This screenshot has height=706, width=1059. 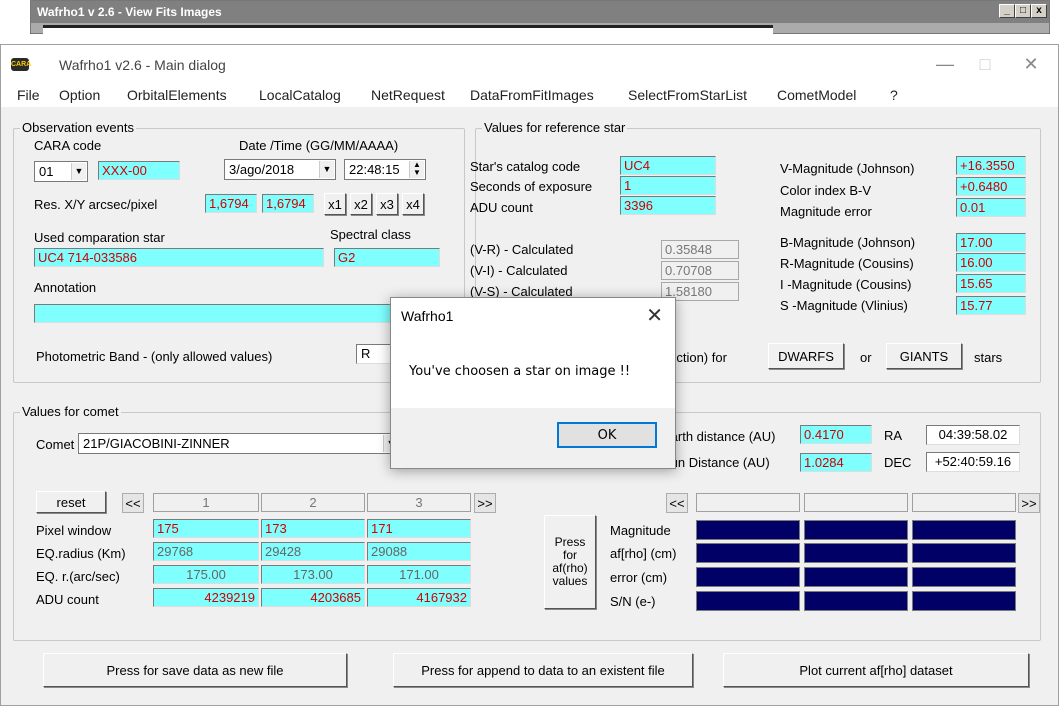 What do you see at coordinates (643, 553) in the screenshot?
I see `afrho-row-label: af[rho] (cm)` at bounding box center [643, 553].